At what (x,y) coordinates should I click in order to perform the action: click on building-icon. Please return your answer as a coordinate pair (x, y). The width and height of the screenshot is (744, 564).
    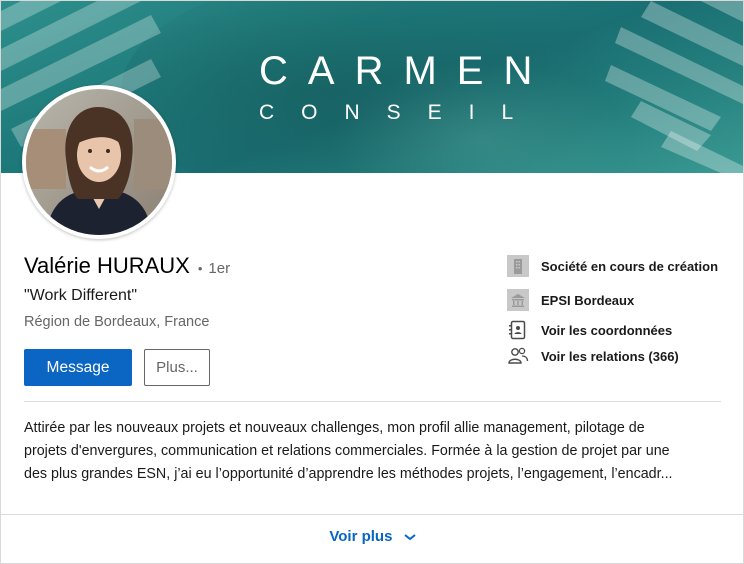
    Looking at the image, I should click on (518, 266).